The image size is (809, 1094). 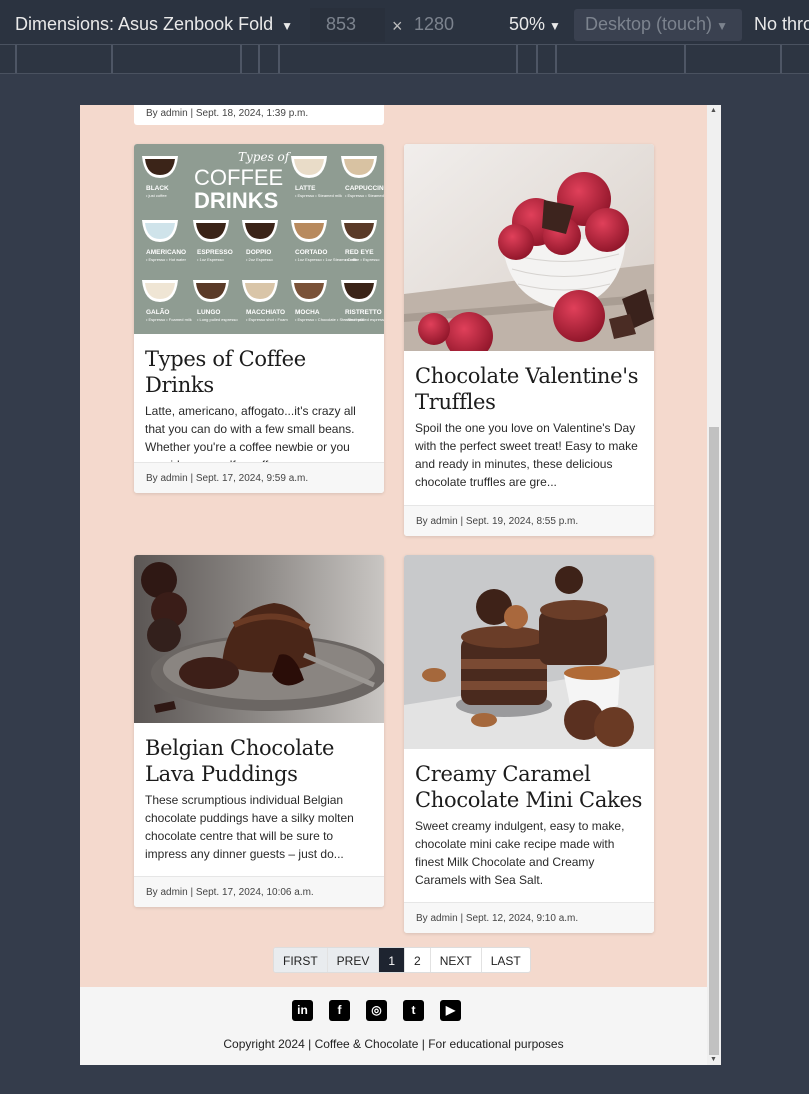 I want to click on page-2-button: 2, so click(x=418, y=960).